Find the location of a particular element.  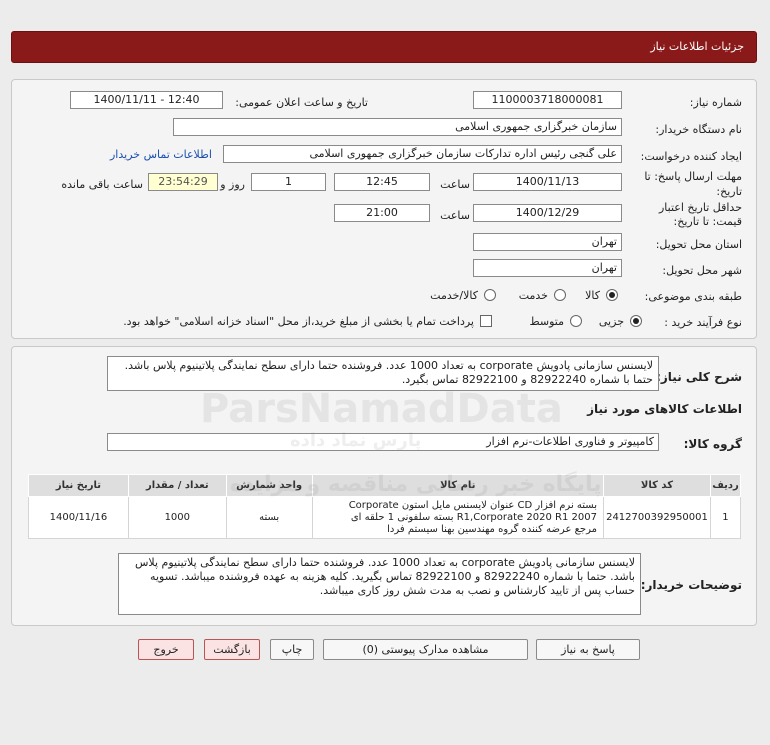

col-row: ردیف is located at coordinates (725, 485).